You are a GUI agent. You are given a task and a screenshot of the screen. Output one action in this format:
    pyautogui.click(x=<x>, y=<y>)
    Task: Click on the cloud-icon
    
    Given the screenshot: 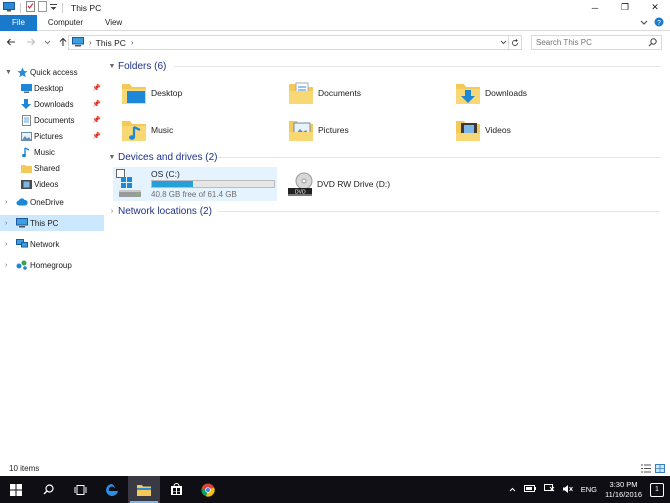 What is the action you would take?
    pyautogui.click(x=22, y=202)
    